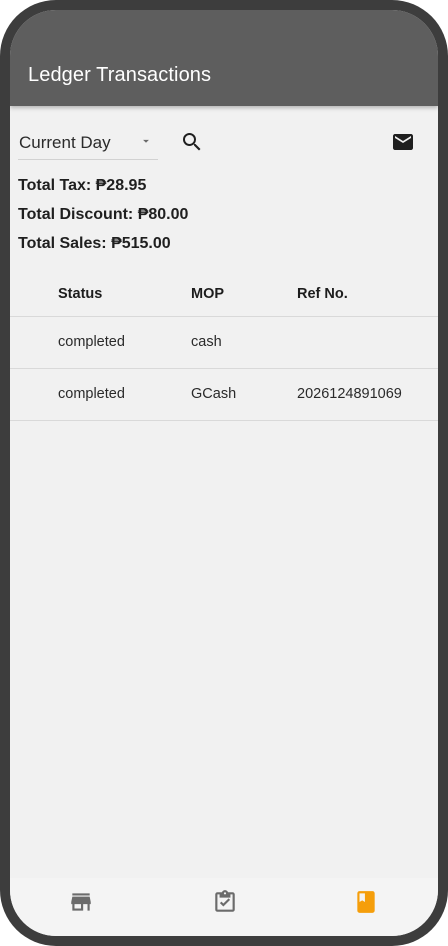 Image resolution: width=448 pixels, height=946 pixels. Describe the element at coordinates (366, 902) in the screenshot. I see `book-icon` at that location.